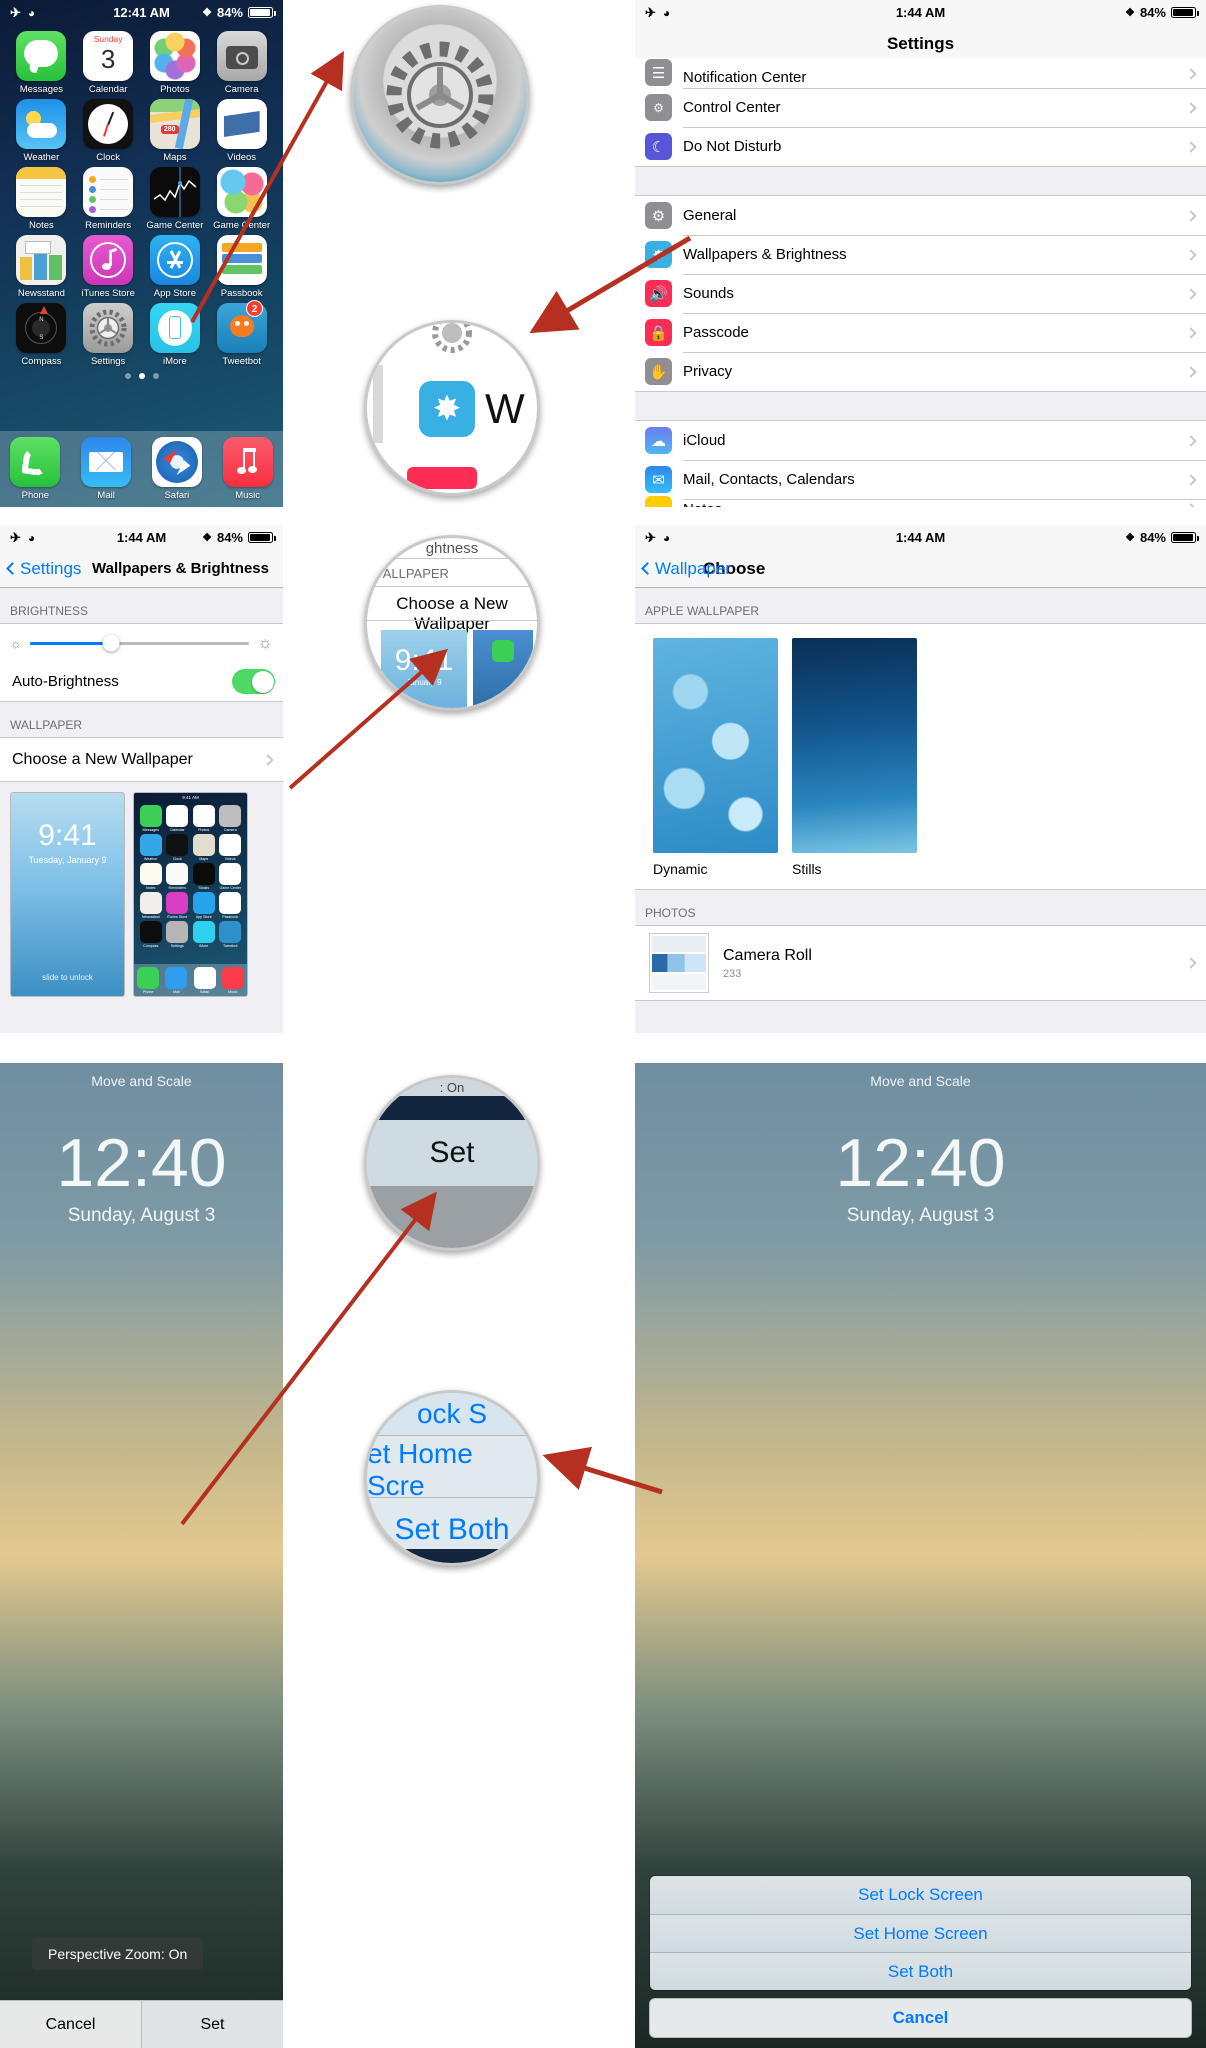 This screenshot has height=2048, width=1206. I want to click on phone-icon, so click(35, 462).